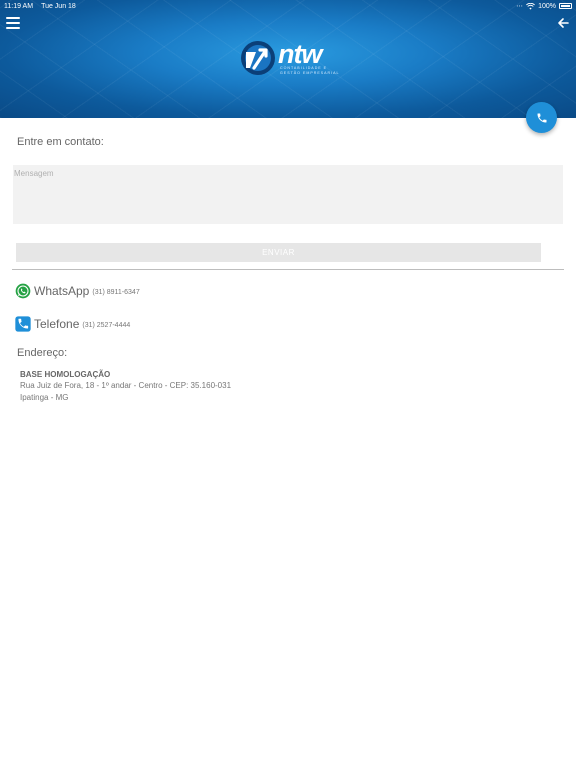 Image resolution: width=576 pixels, height=768 pixels. Describe the element at coordinates (565, 6) in the screenshot. I see `battery-icon` at that location.